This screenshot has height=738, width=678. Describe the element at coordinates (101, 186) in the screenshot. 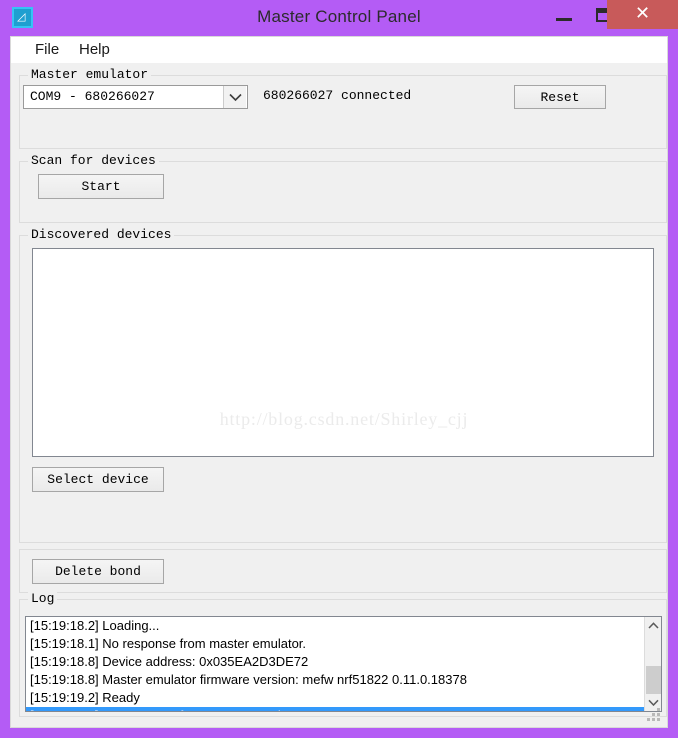

I see `start-scan-button: Start` at that location.